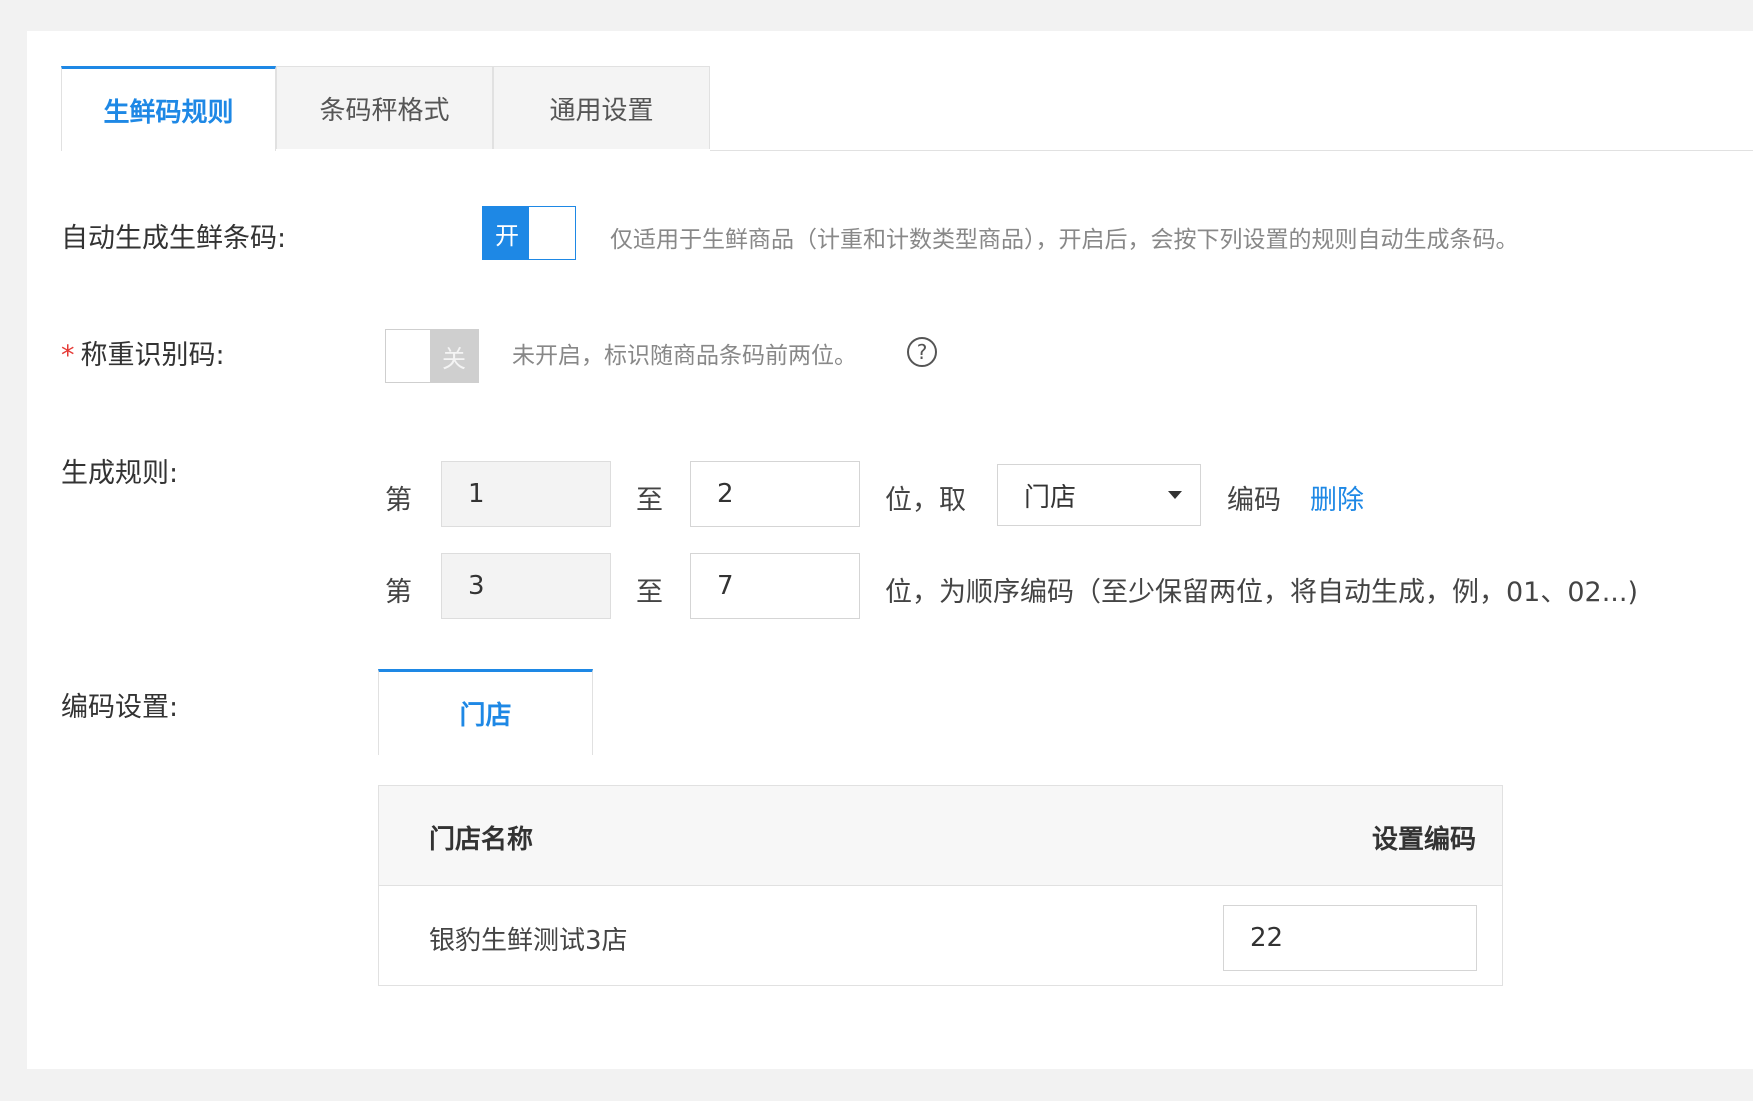  Describe the element at coordinates (1337, 497) in the screenshot. I see `delete-rule-link: 删除` at that location.